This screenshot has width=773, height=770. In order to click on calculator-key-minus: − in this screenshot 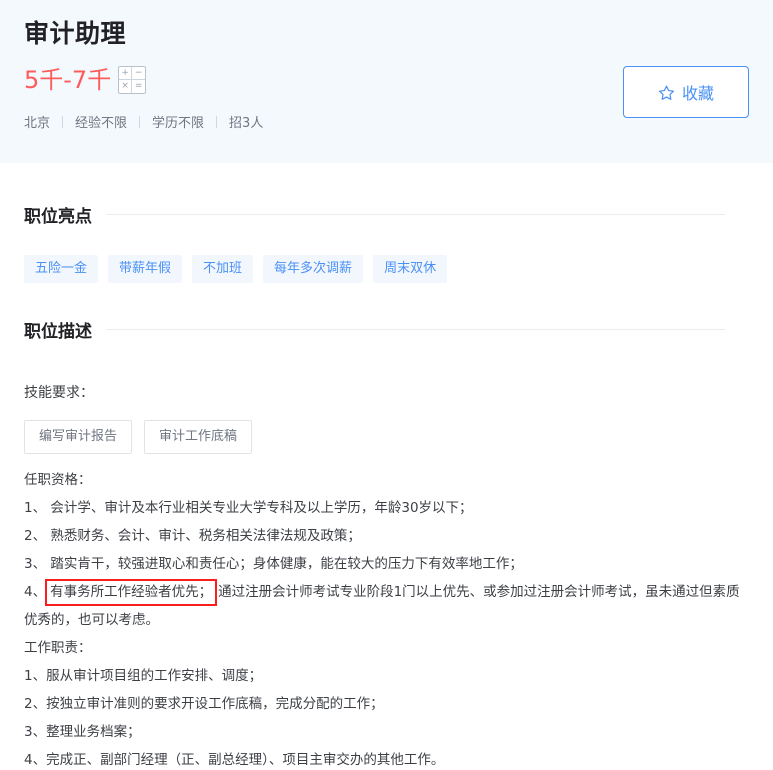, I will do `click(139, 73)`.